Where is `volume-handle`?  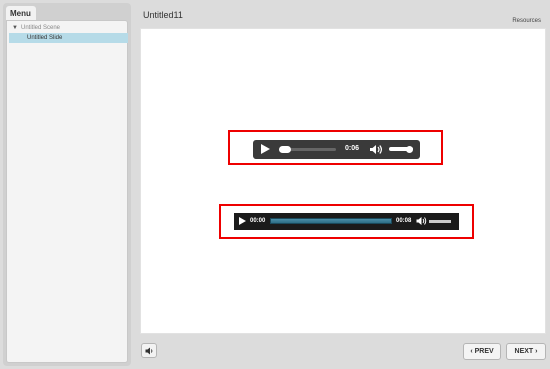
volume-handle is located at coordinates (409, 149).